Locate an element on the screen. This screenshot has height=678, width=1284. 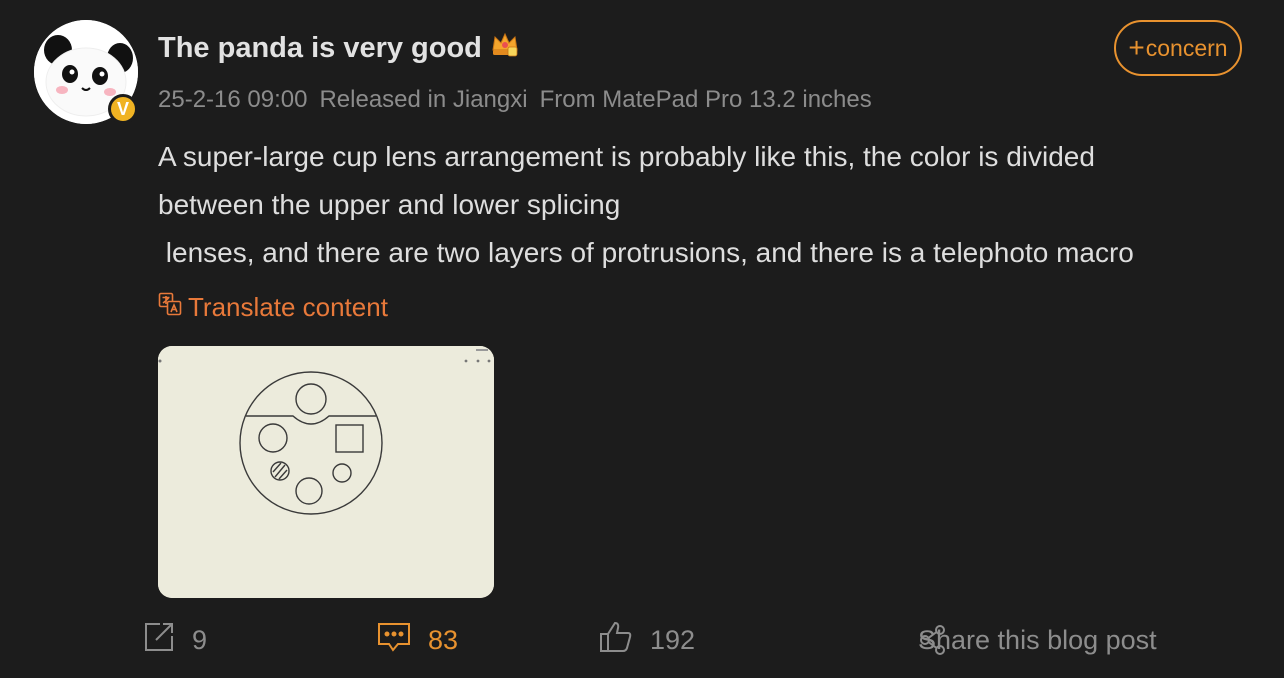
translate-label: Translate content is located at coordinates (288, 307).